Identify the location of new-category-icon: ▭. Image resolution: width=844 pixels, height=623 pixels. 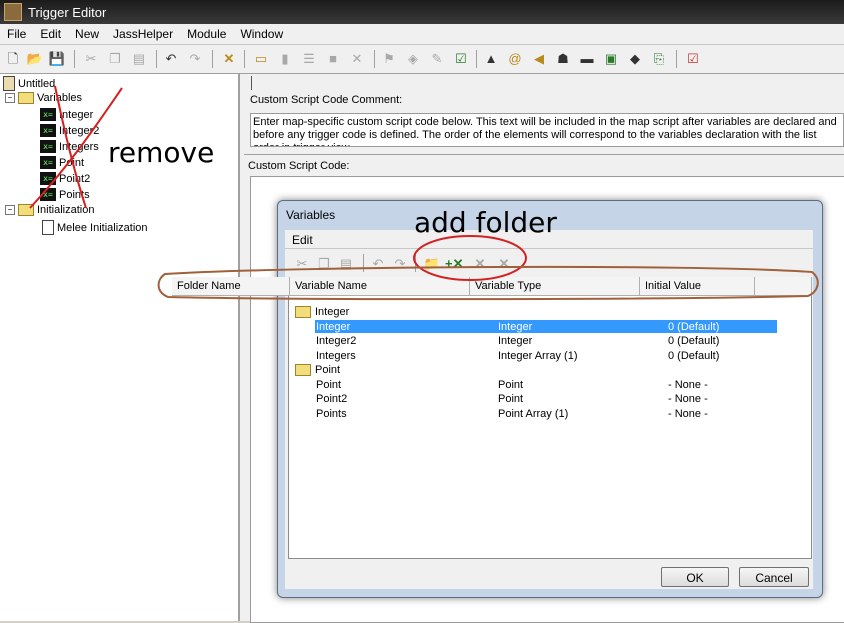
(261, 59).